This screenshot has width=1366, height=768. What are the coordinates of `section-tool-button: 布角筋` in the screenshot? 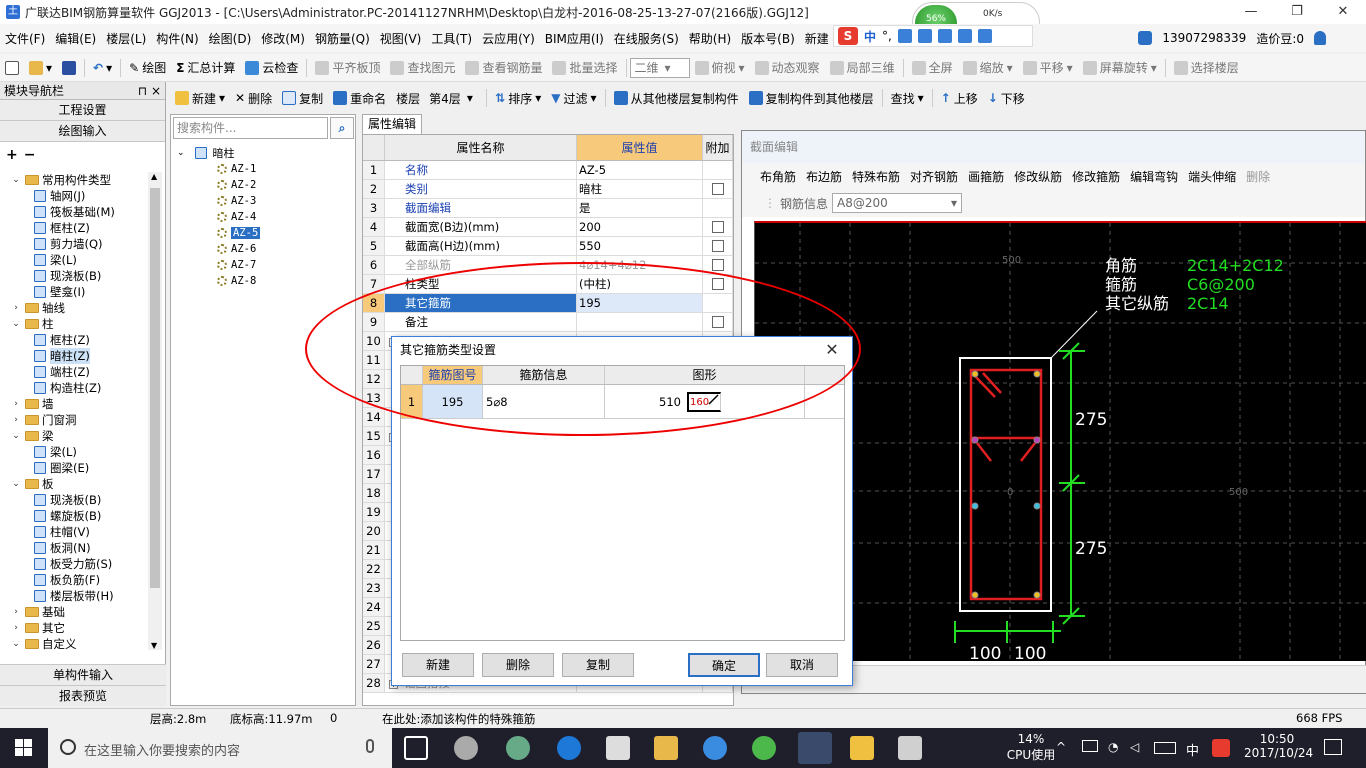 It's located at (778, 176).